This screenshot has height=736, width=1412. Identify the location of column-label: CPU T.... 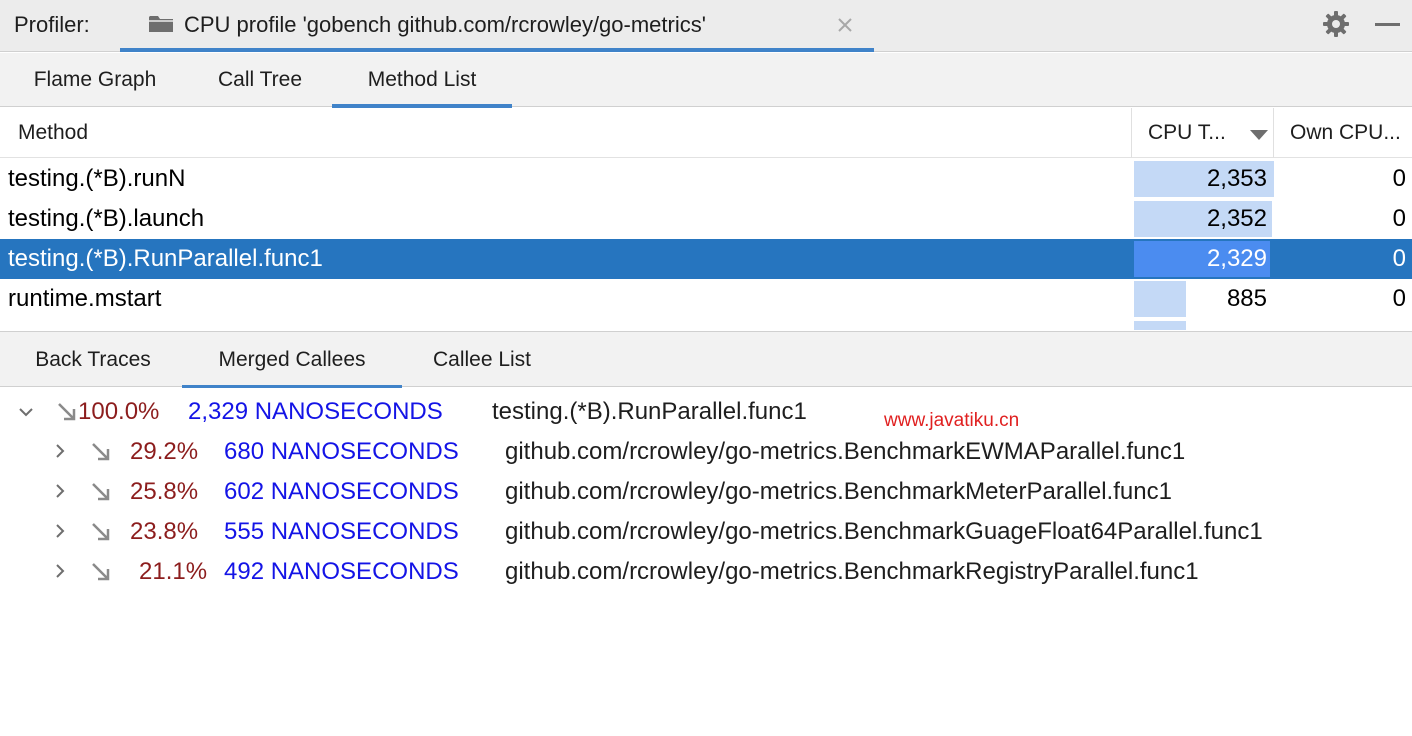
(1187, 132).